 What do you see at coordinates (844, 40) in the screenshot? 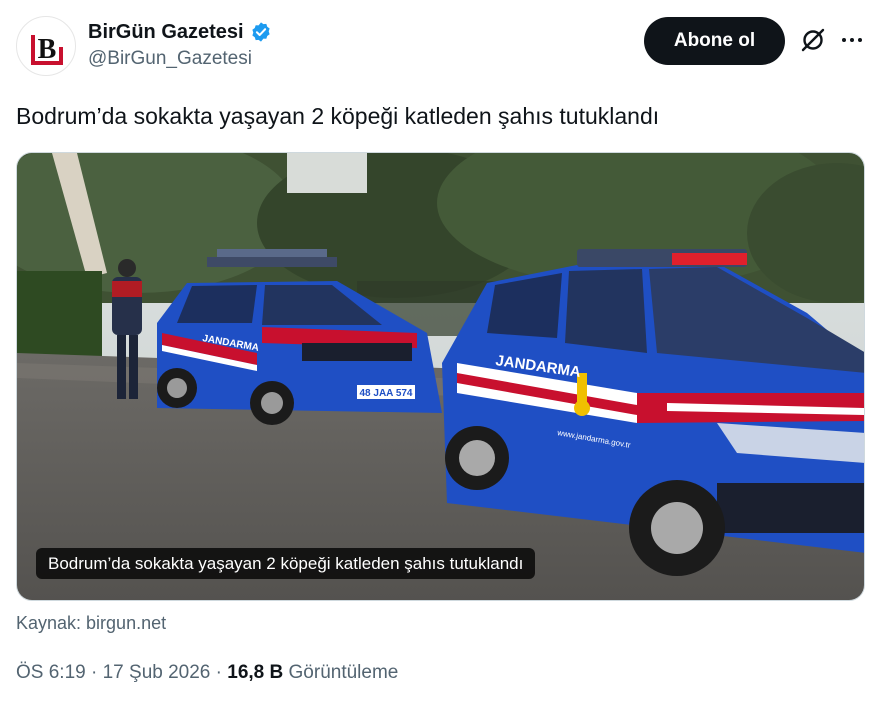
I see `more-dots-icon` at bounding box center [844, 40].